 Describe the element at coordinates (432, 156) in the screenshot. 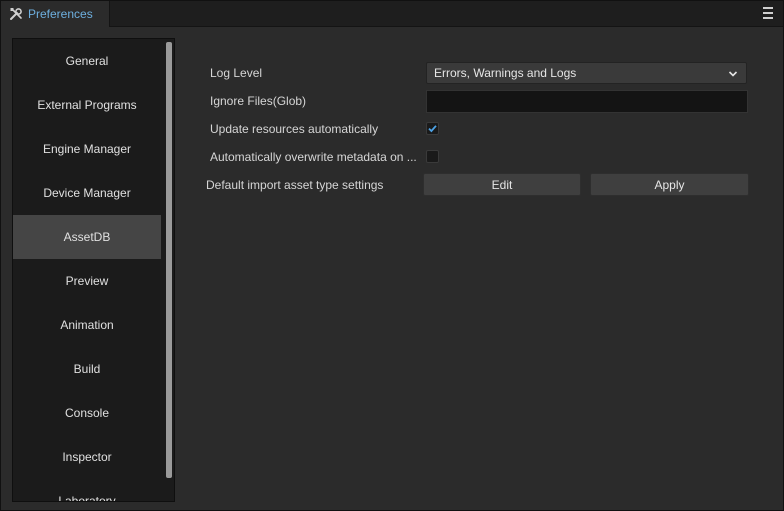

I see `overwrite-metadata-checkbox` at that location.